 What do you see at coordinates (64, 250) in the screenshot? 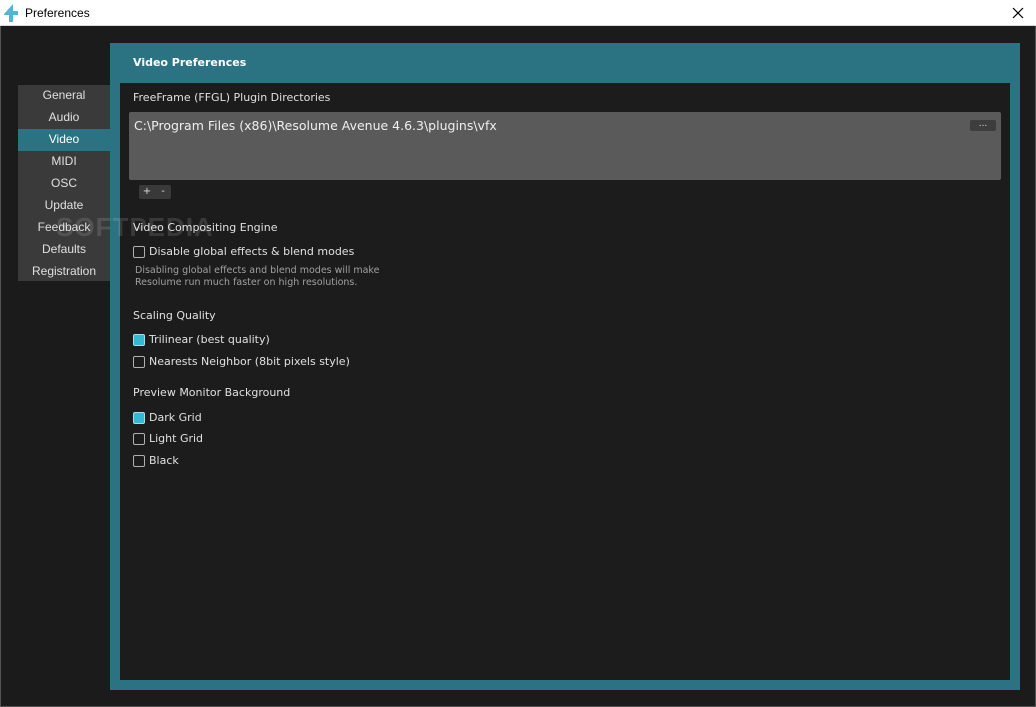
I see `sidebar-item-defaults: Defaults` at bounding box center [64, 250].